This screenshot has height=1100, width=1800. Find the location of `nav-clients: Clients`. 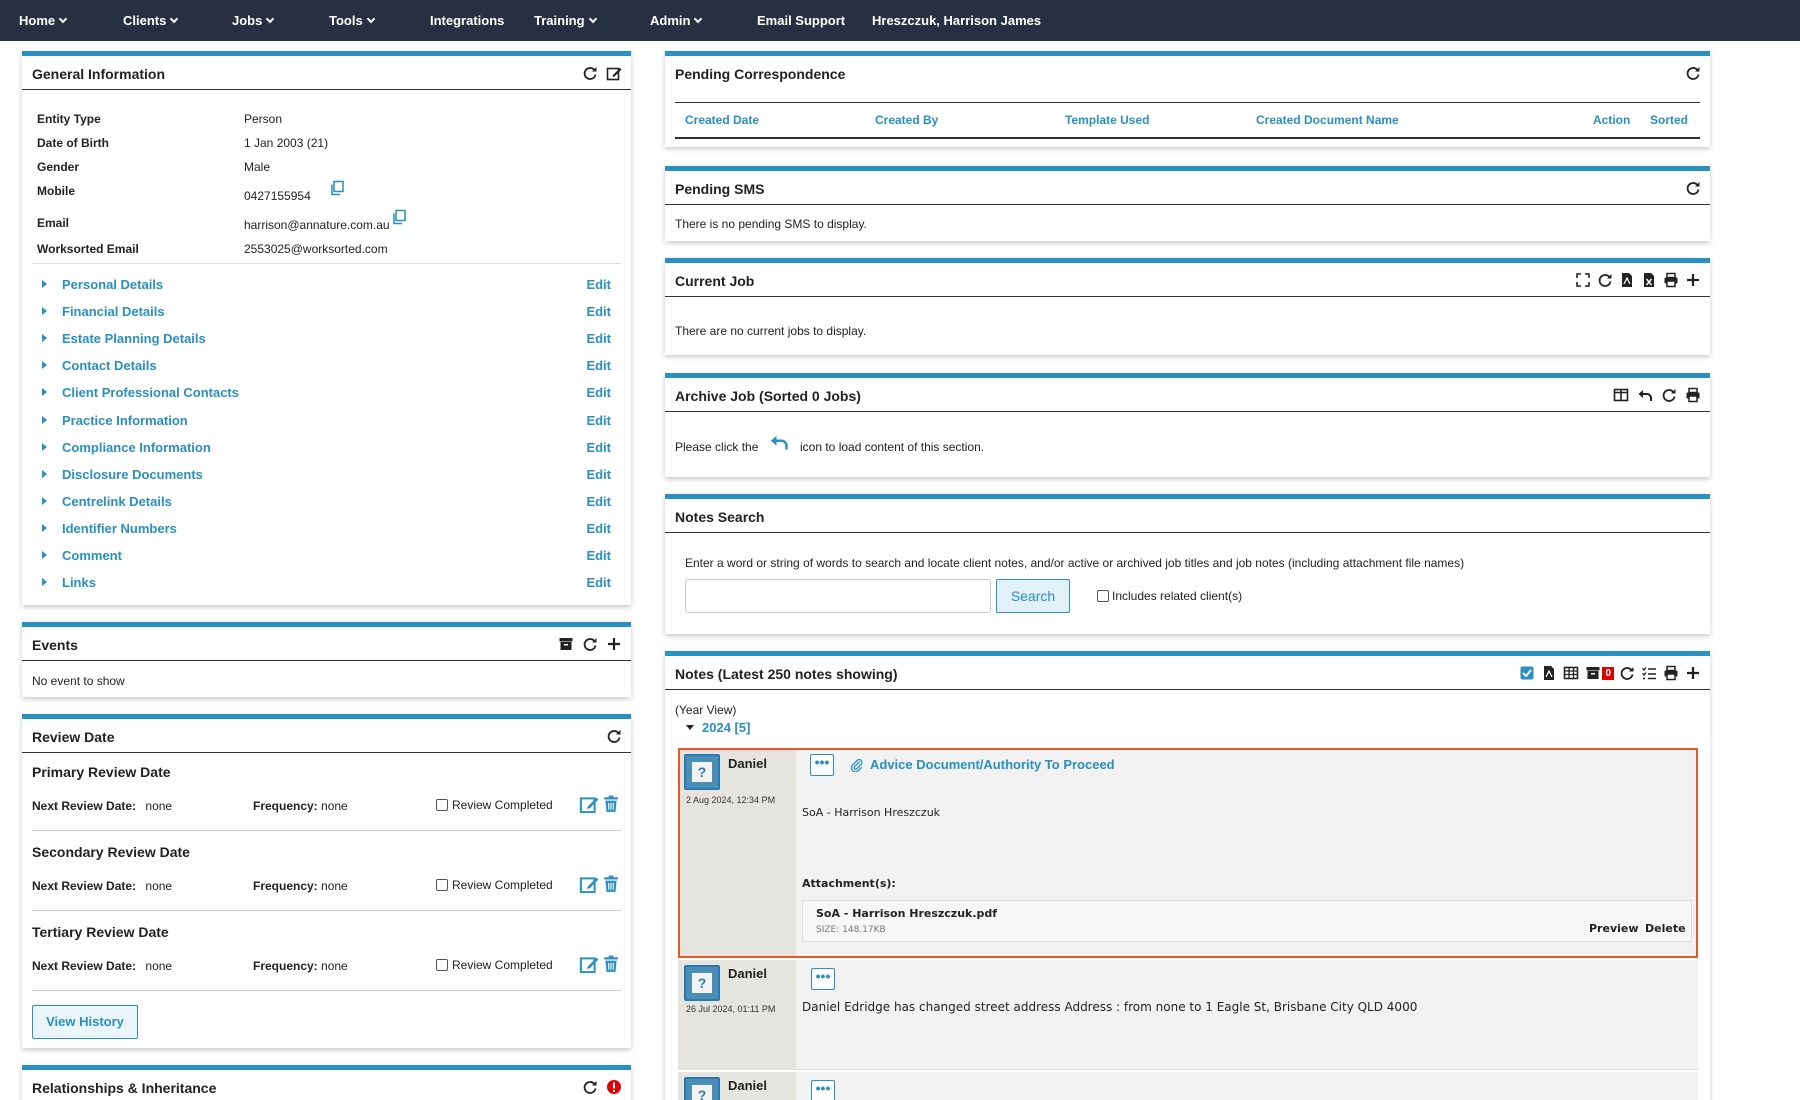

nav-clients: Clients is located at coordinates (151, 20).